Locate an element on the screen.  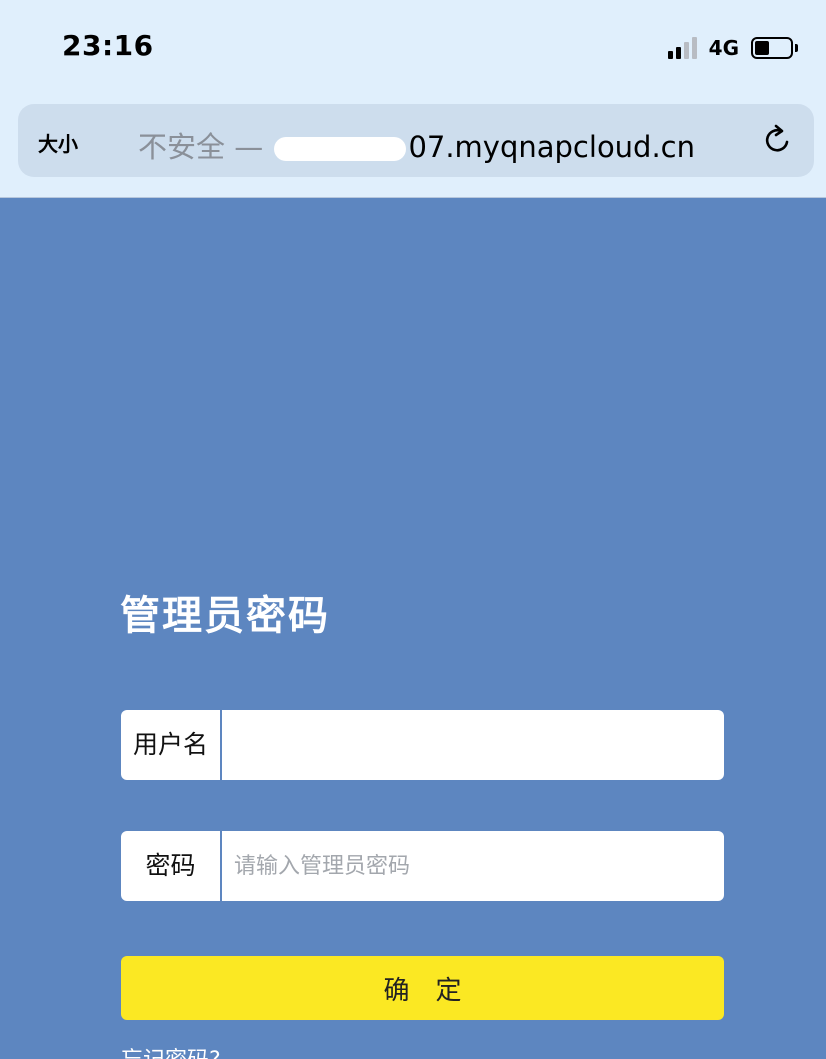
password-field: 密码 is located at coordinates (422, 866).